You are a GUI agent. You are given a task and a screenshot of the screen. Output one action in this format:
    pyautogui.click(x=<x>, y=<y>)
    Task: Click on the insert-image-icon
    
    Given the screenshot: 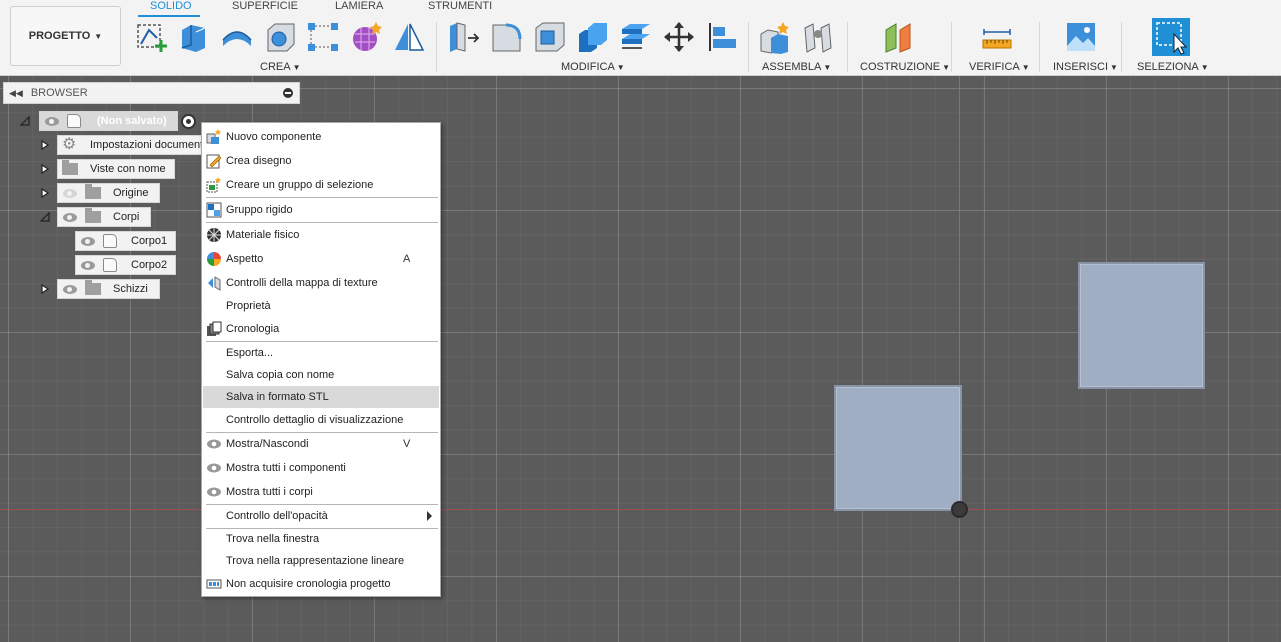 What is the action you would take?
    pyautogui.click(x=1081, y=37)
    